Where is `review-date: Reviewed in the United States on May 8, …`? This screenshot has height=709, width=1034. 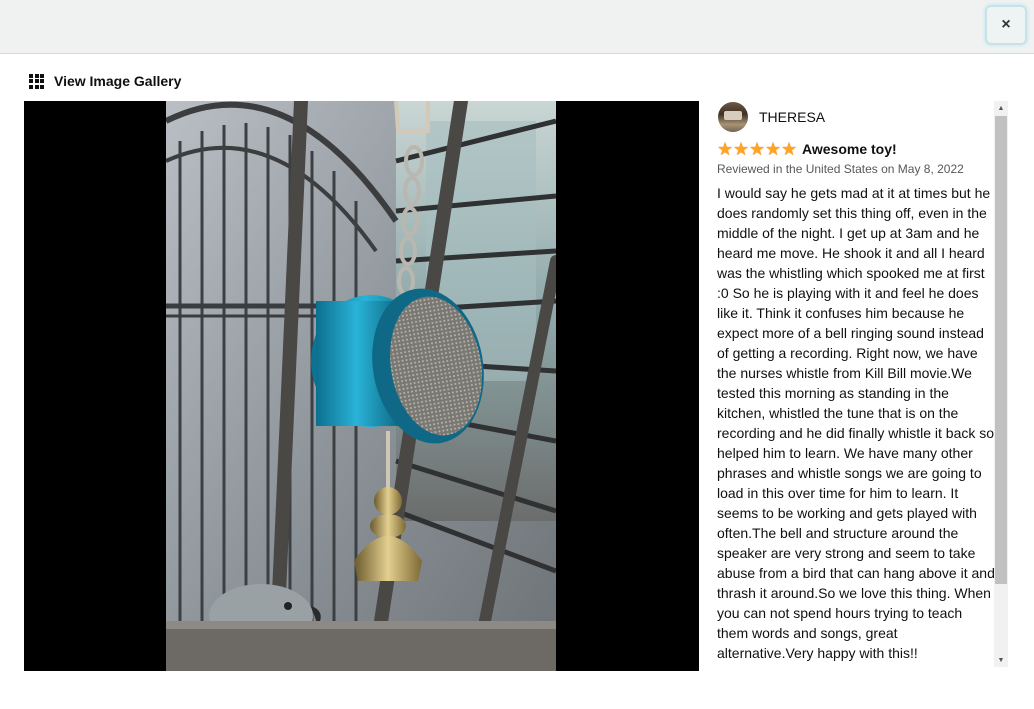
review-date: Reviewed in the United States on May 8, … is located at coordinates (840, 169).